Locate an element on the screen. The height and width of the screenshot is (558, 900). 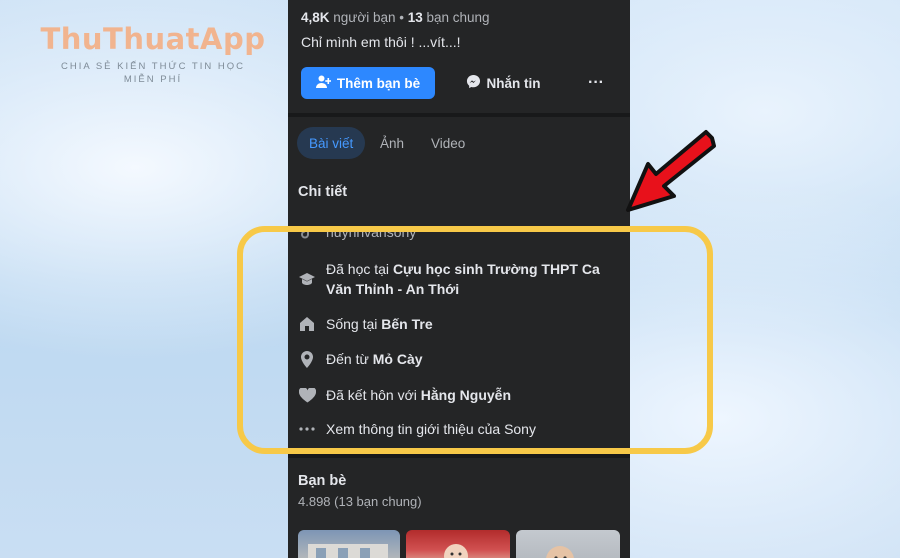
mutual-count: 13 is located at coordinates (415, 17).